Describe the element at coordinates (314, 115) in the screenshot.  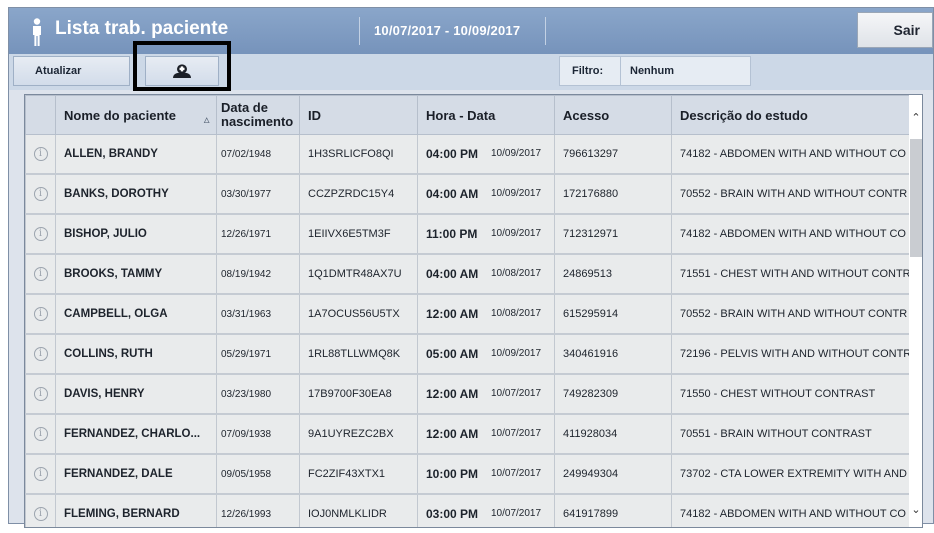
I see `column-id-label: ID` at that location.